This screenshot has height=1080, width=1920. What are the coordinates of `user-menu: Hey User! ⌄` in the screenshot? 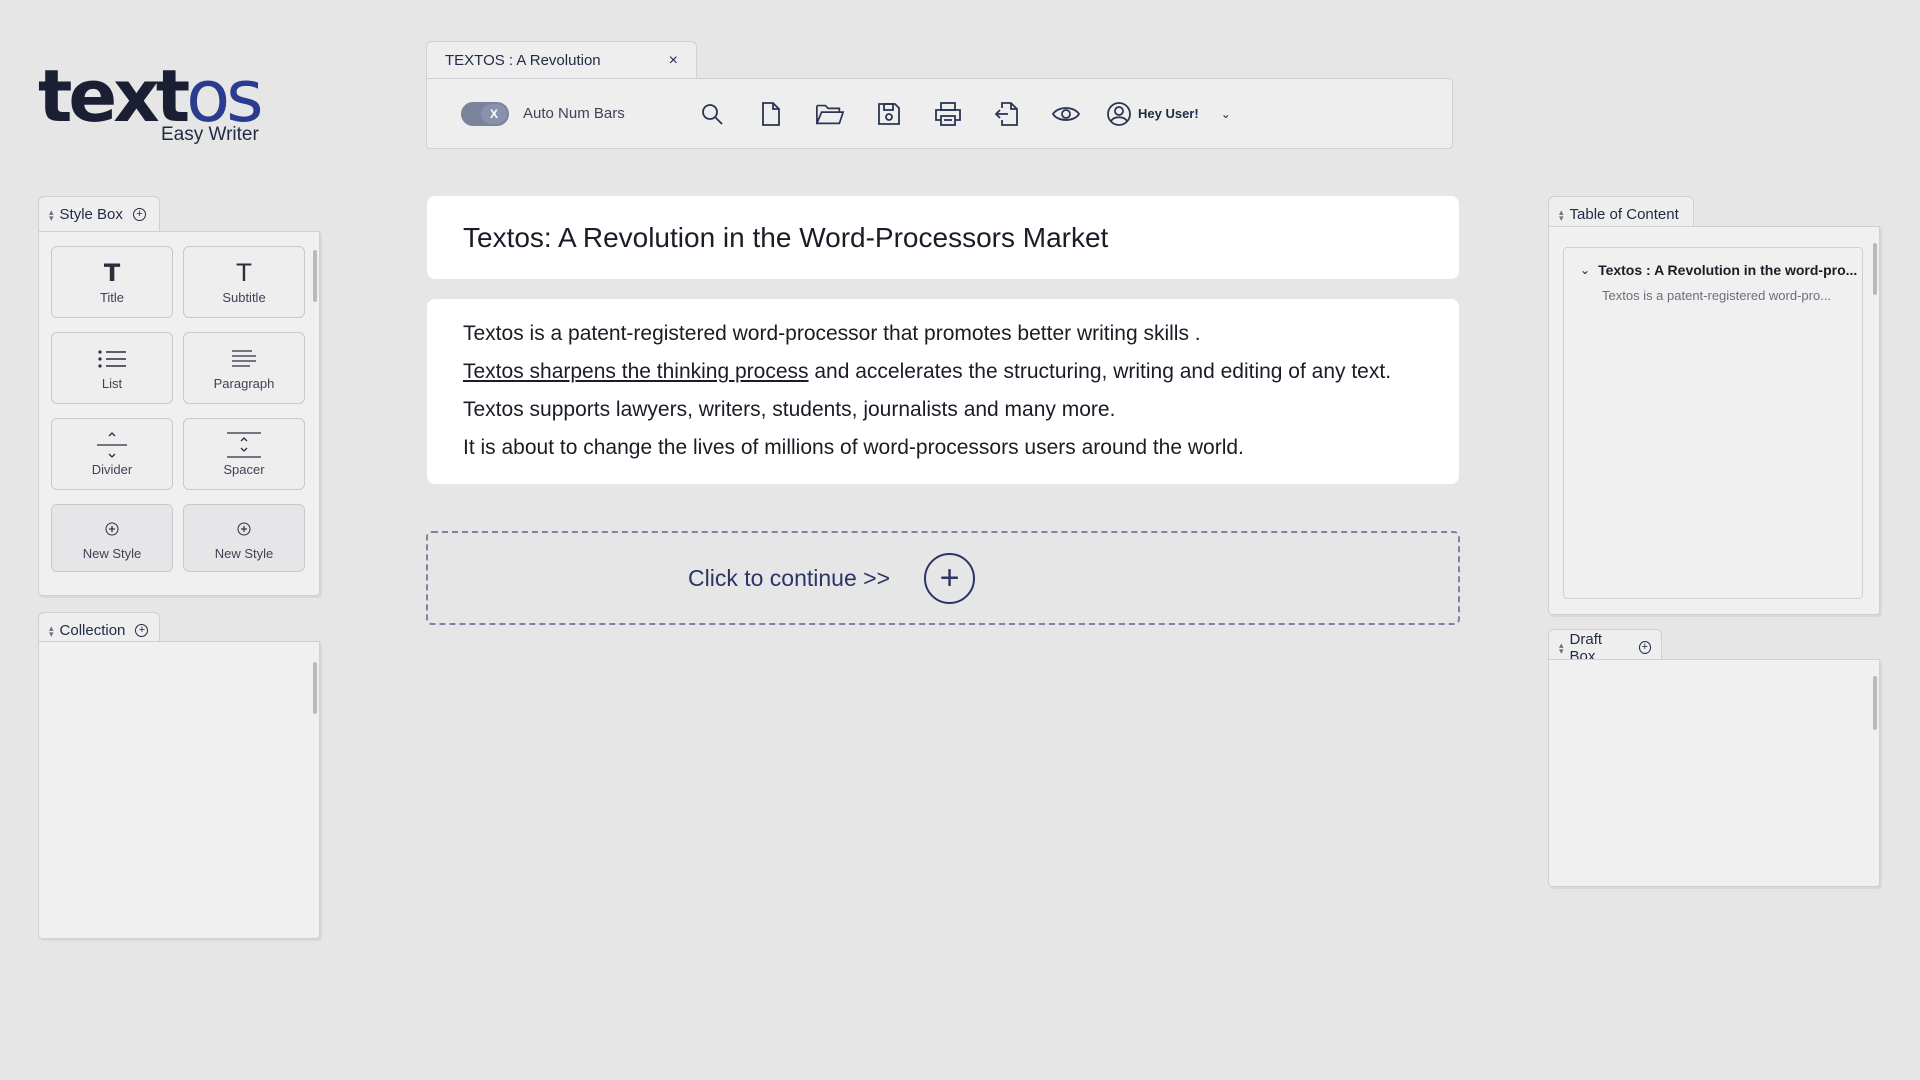 It's located at (1168, 114).